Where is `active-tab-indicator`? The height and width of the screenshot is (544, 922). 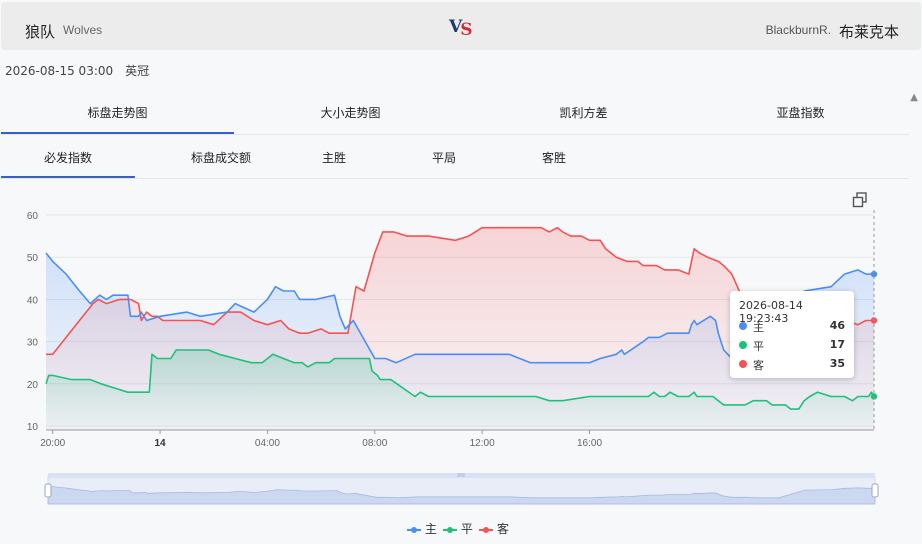 active-tab-indicator is located at coordinates (117, 133).